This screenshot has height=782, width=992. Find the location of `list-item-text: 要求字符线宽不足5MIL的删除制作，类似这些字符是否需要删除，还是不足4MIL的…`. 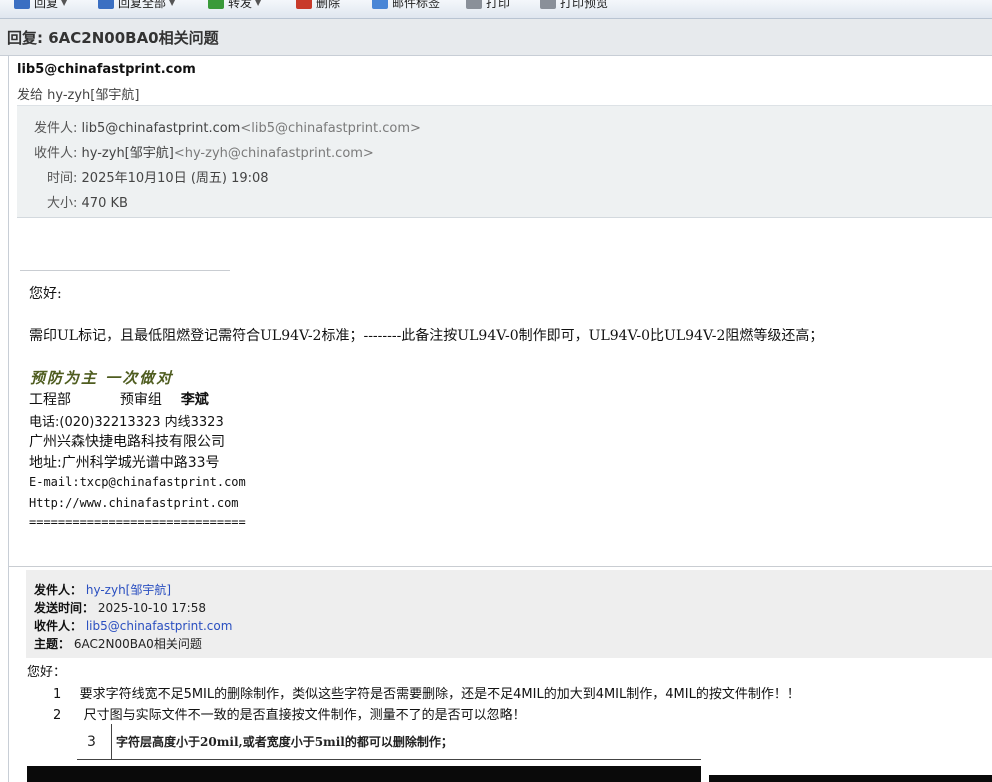

list-item-text: 要求字符线宽不足5MIL的删除制作，类似这些字符是否需要删除，还是不足4MIL的… is located at coordinates (439, 694).